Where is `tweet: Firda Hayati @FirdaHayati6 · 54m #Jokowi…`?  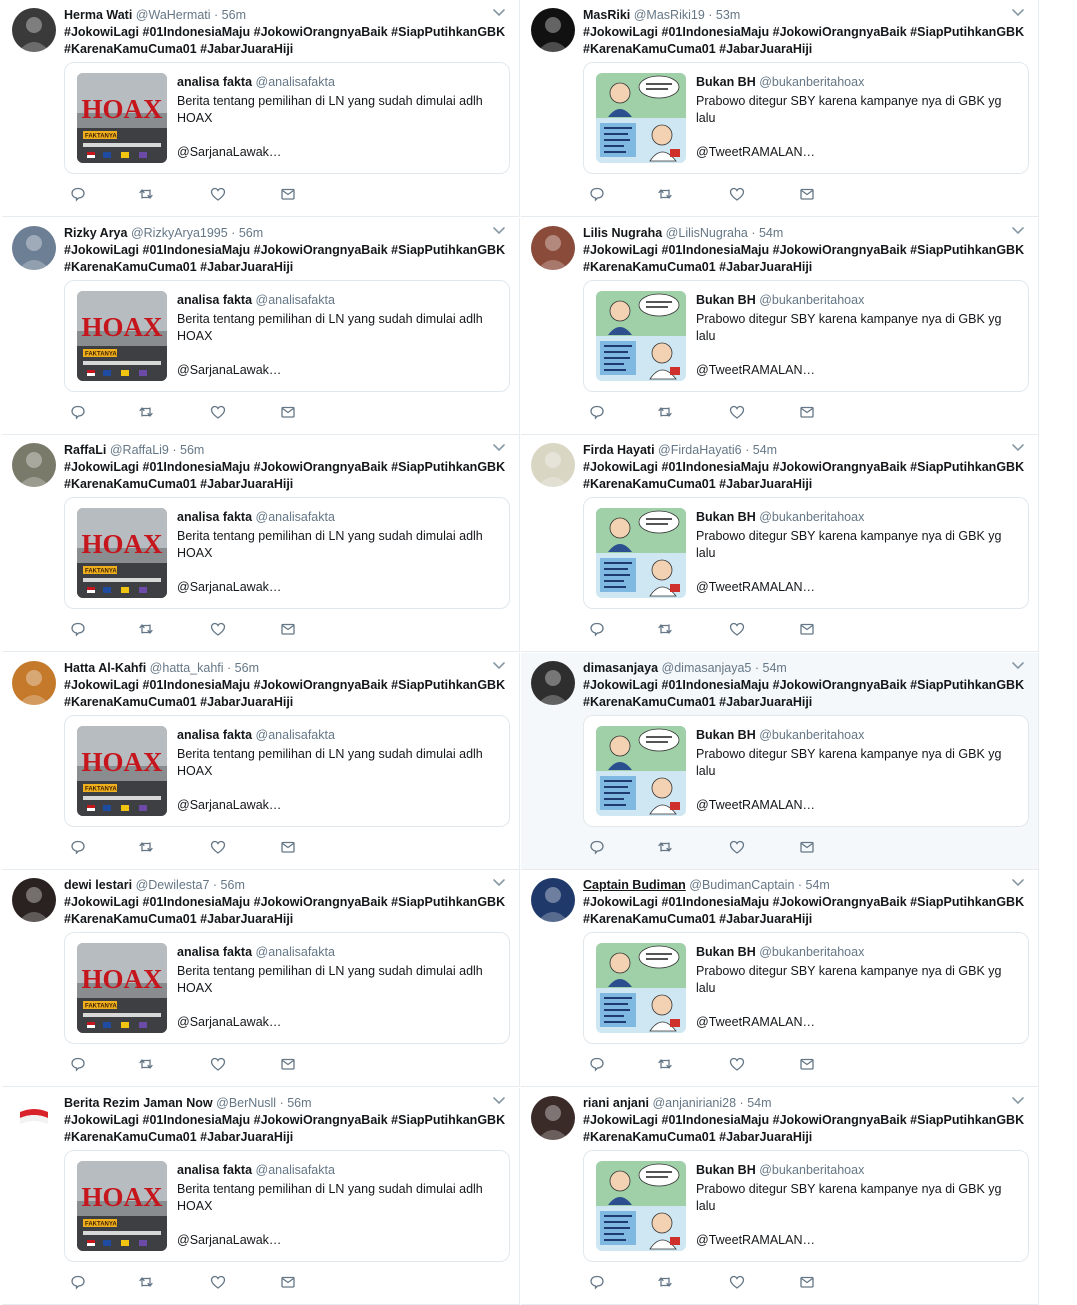
tweet: Firda Hayati @FirdaHayati6 · 54m #Jokowi… is located at coordinates (780, 543).